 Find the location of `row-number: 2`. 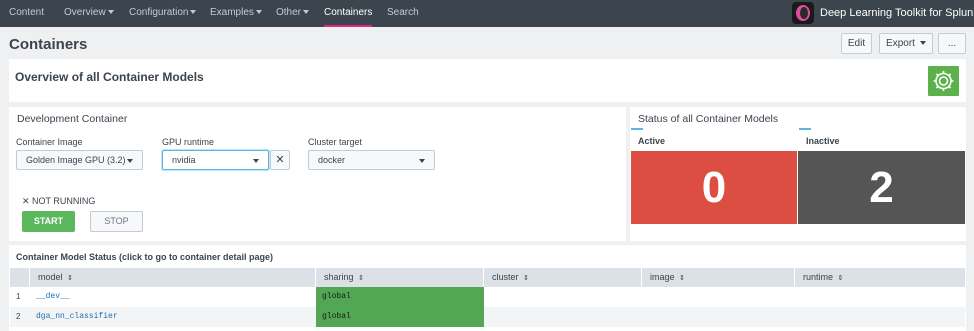

row-number: 2 is located at coordinates (18, 316).